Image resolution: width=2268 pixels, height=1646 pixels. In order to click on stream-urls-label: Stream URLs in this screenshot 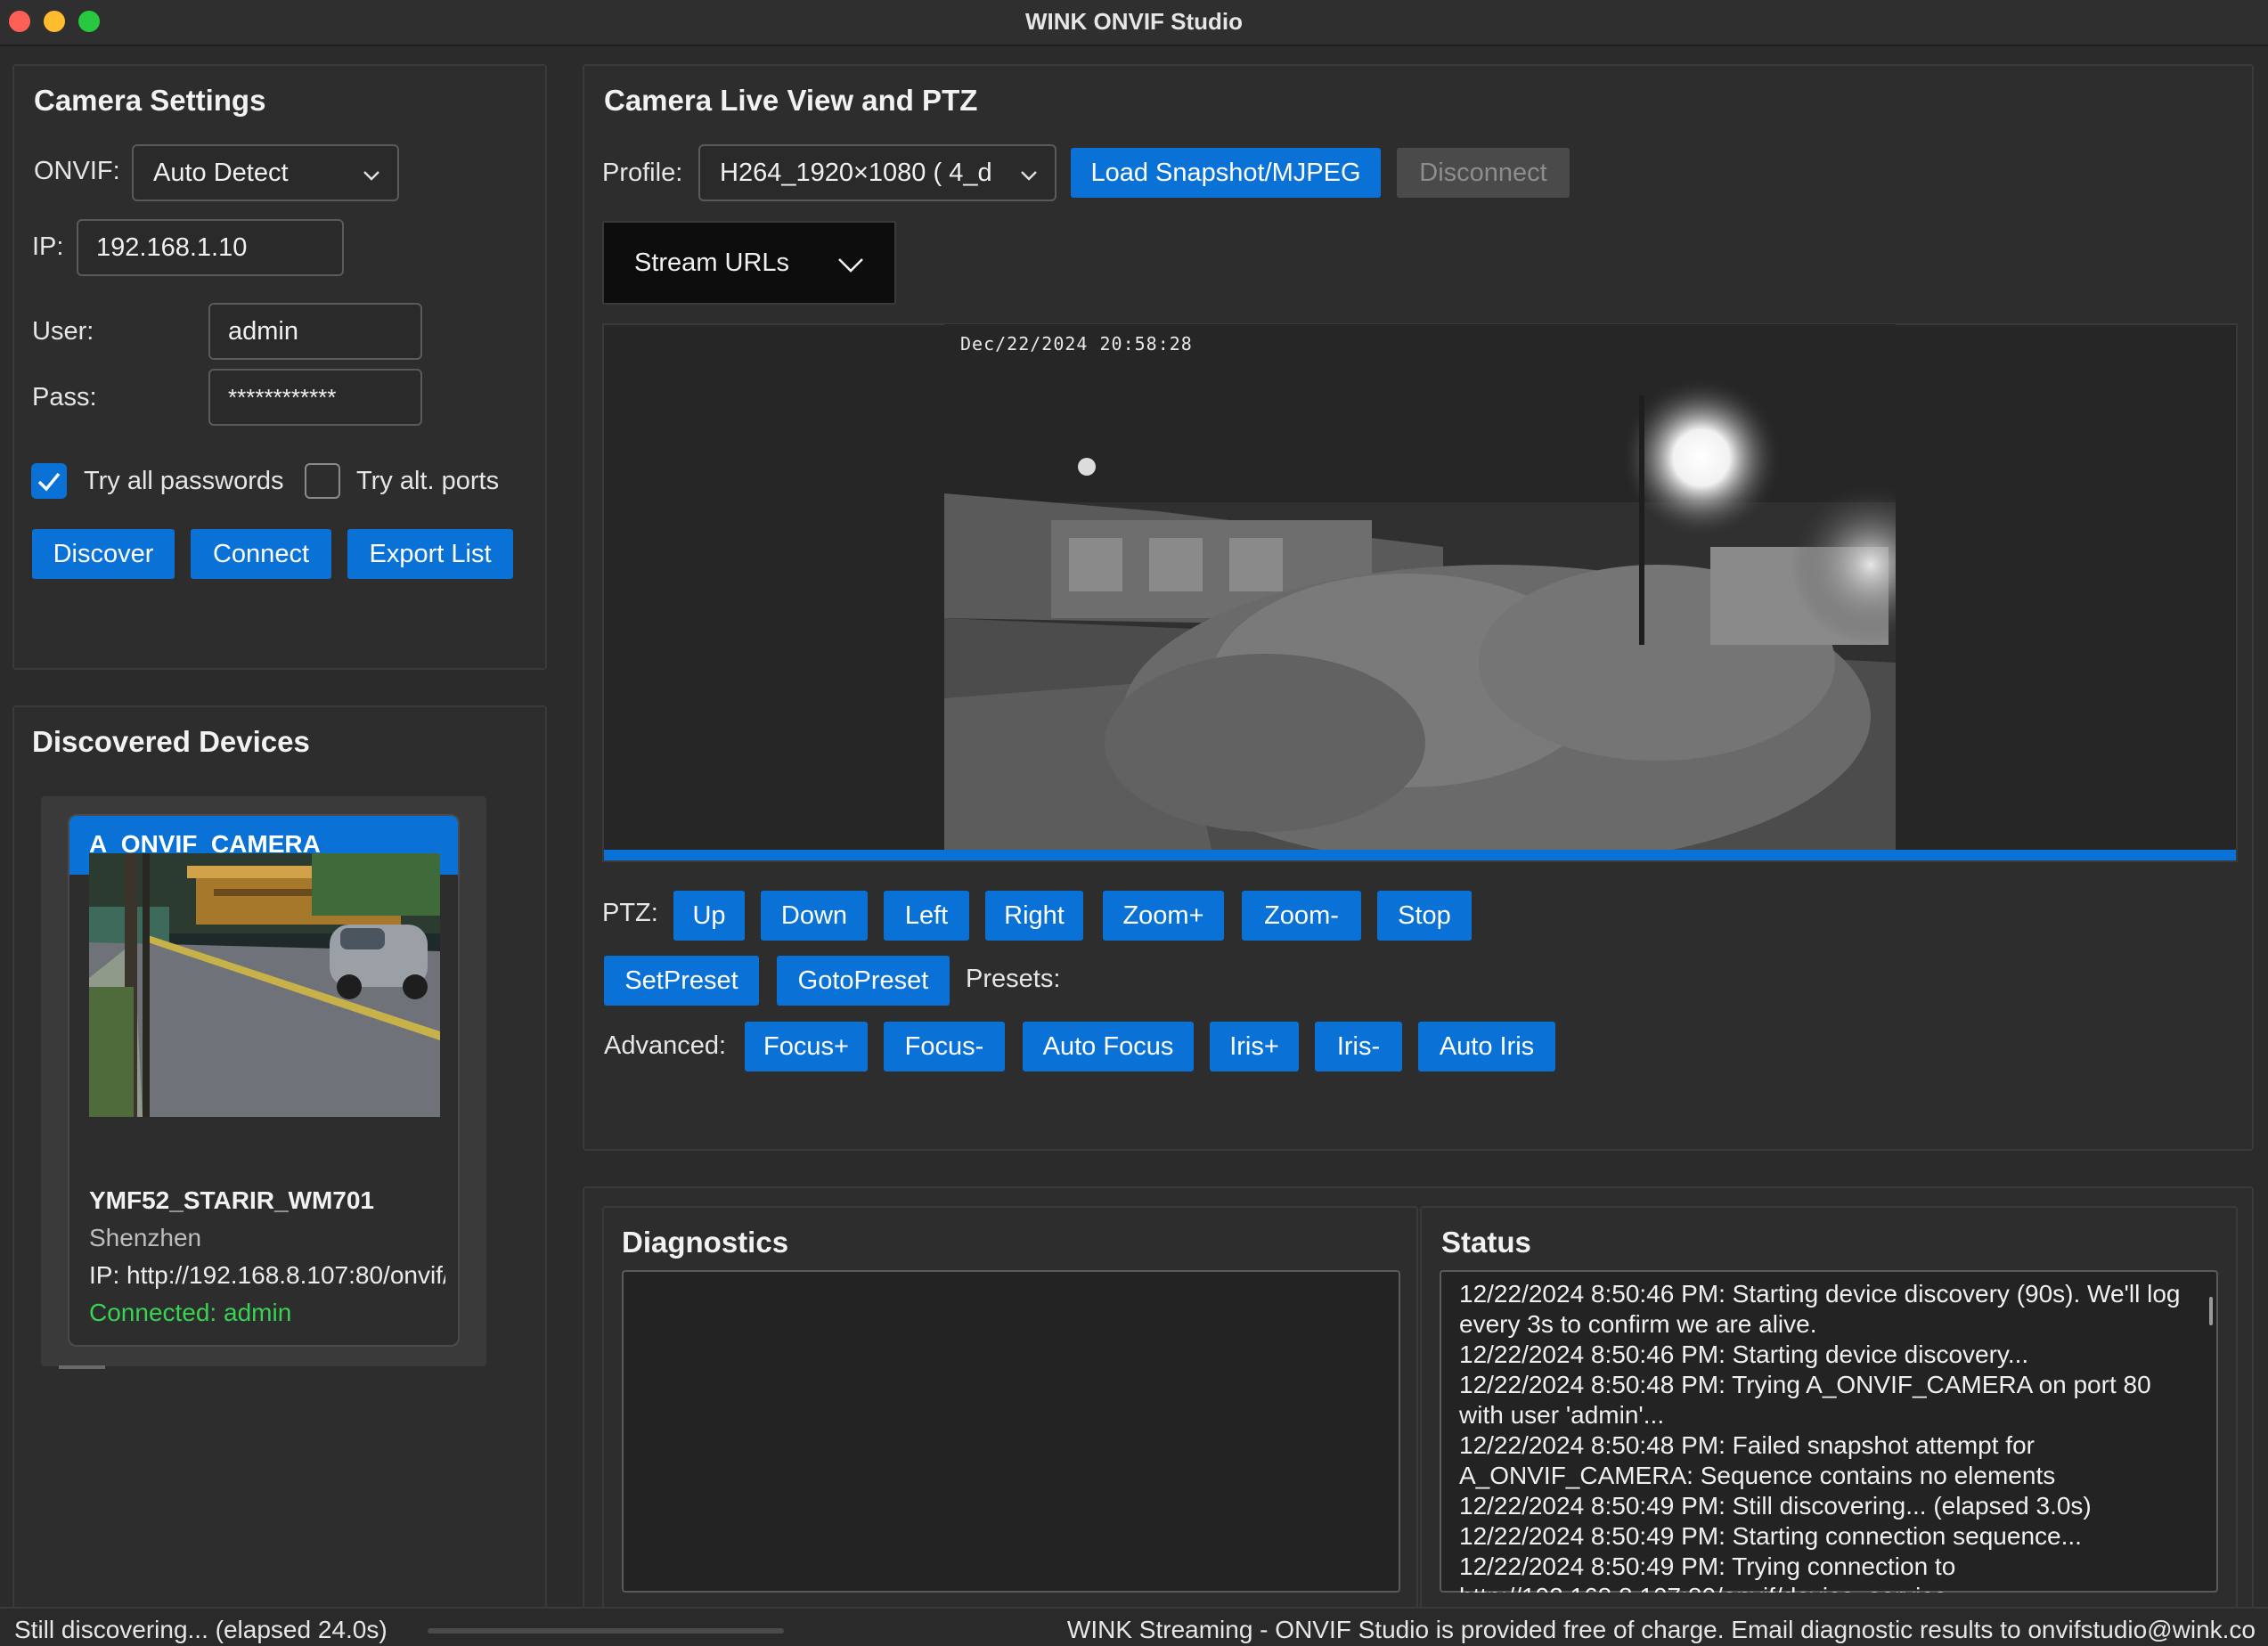, I will do `click(712, 263)`.